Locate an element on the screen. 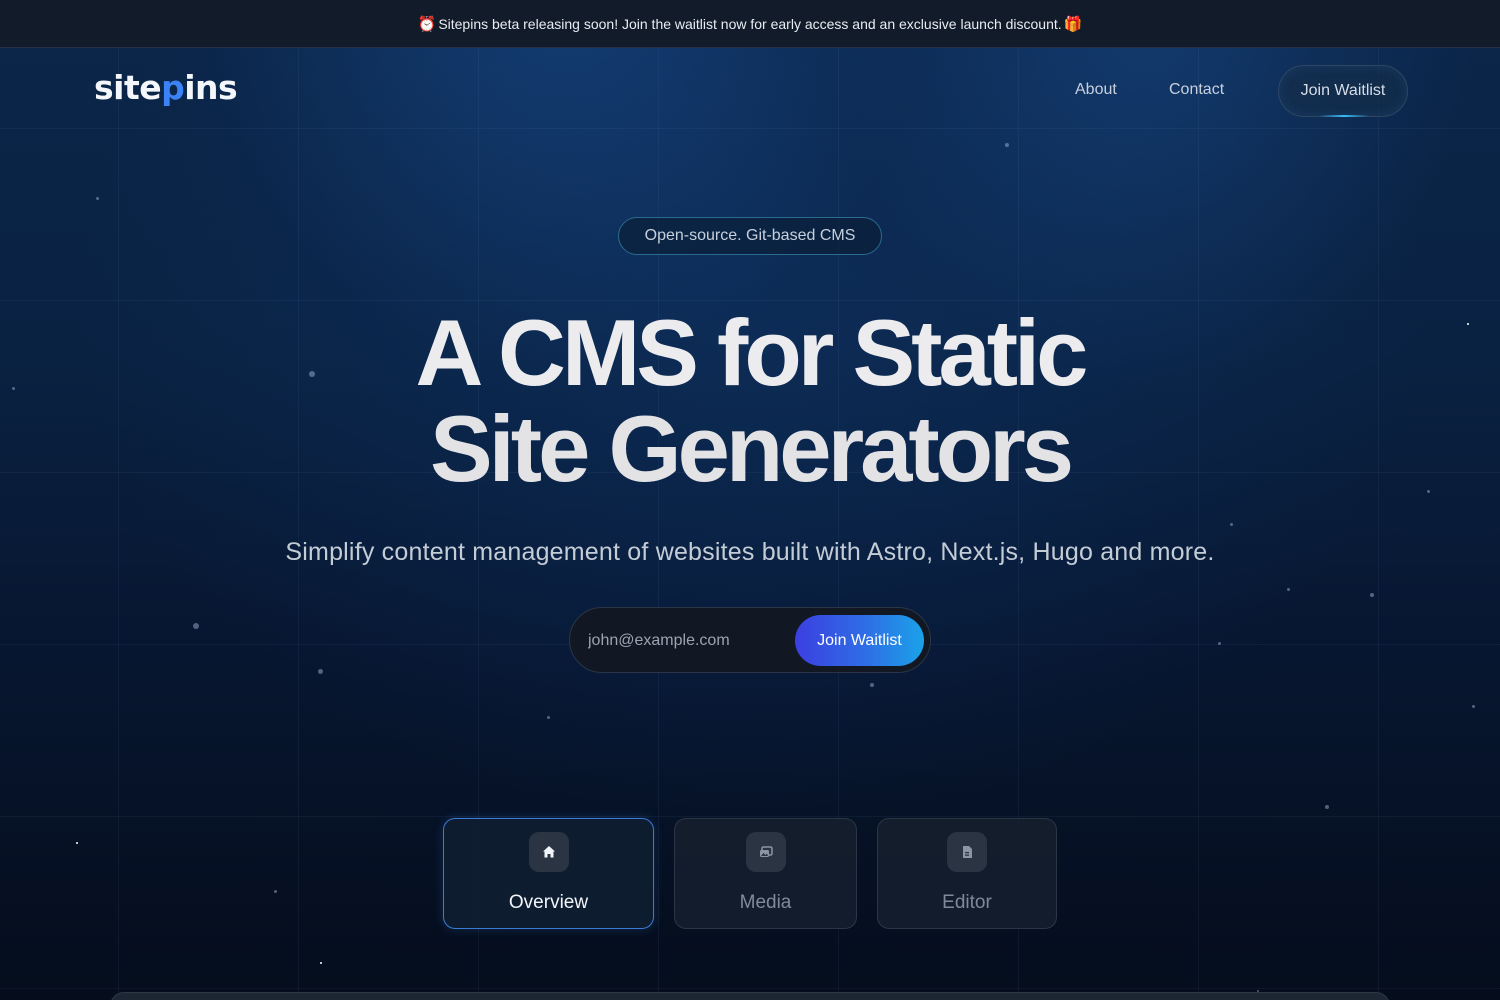  tab-overview: Overview is located at coordinates (548, 873).